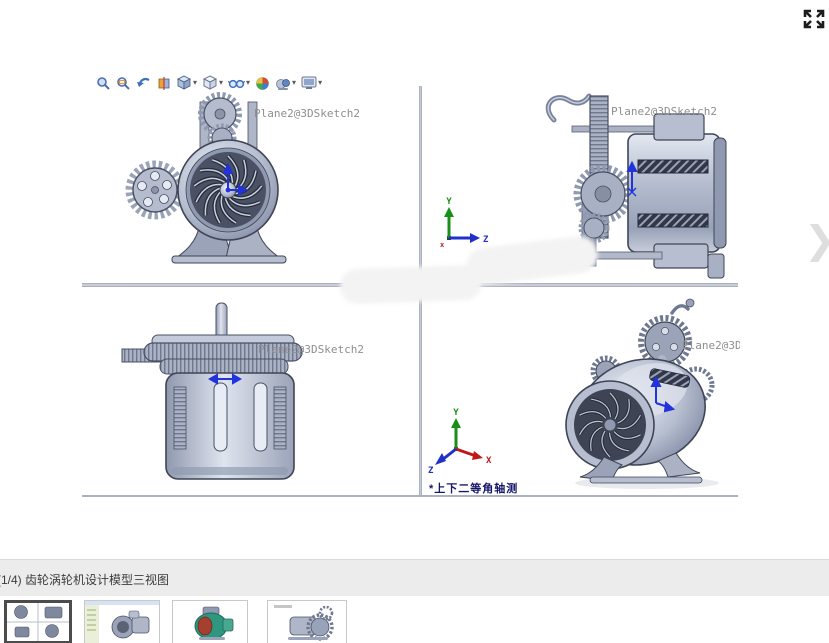 The height and width of the screenshot is (643, 829). I want to click on viewport-front-view: Plane2@3DSketch2, so click(251, 185).